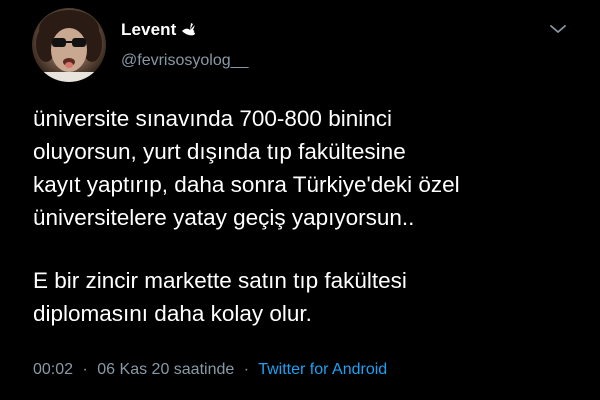 The width and height of the screenshot is (600, 400). I want to click on tweet-source-link: Twitter for Android, so click(322, 369).